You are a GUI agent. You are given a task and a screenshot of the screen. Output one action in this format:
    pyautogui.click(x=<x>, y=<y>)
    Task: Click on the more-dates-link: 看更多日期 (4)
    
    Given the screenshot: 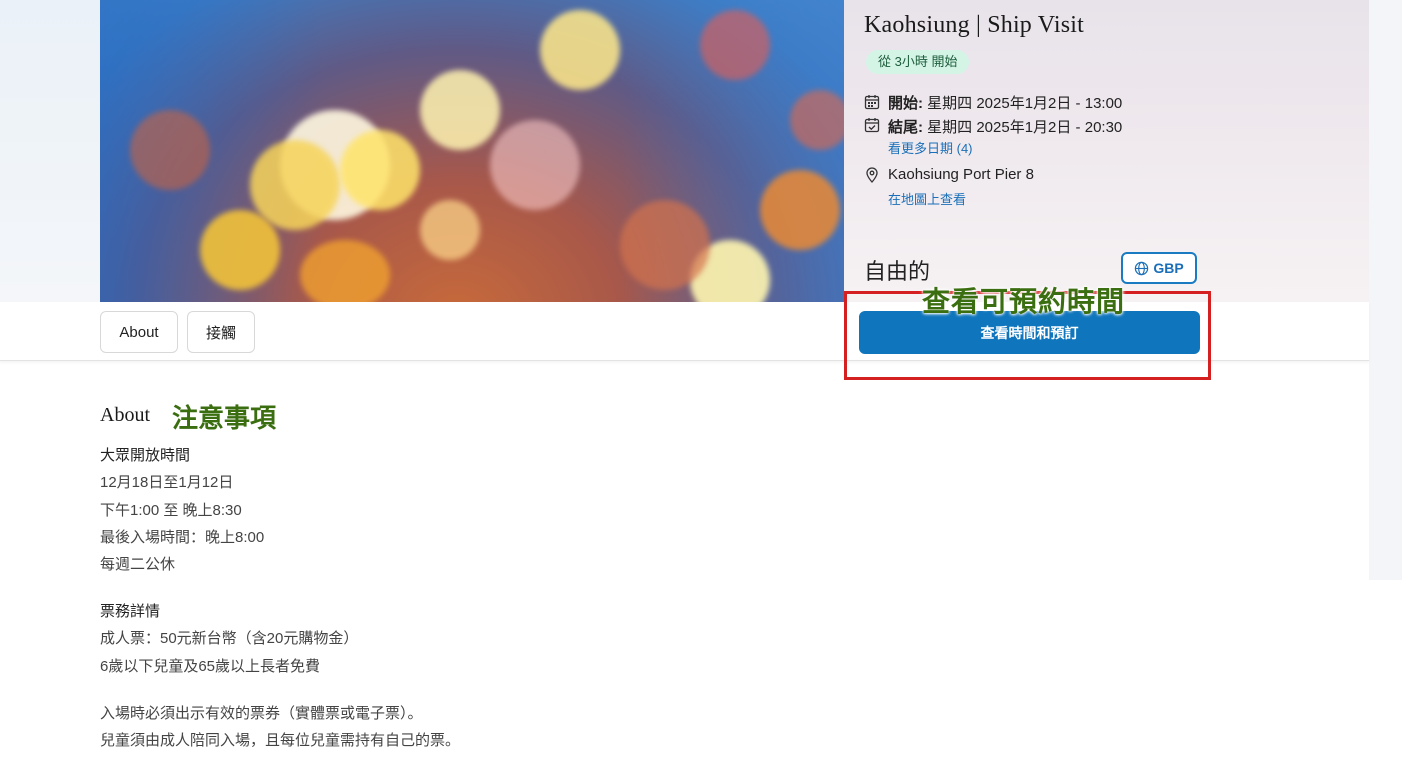 What is the action you would take?
    pyautogui.click(x=930, y=147)
    